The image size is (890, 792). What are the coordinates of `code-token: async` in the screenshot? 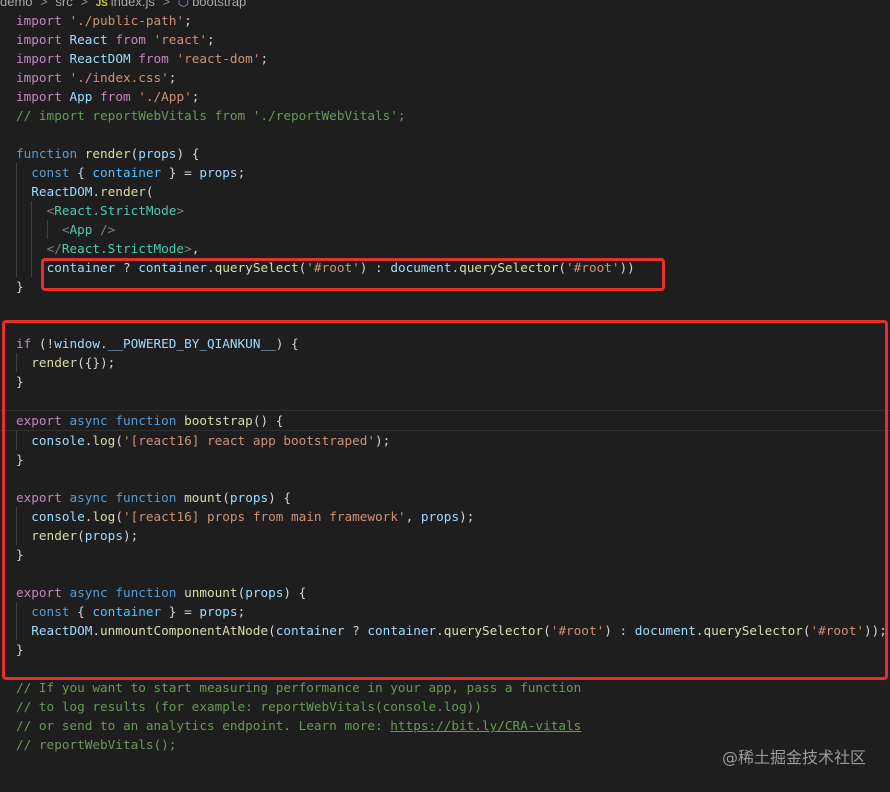 It's located at (88, 592).